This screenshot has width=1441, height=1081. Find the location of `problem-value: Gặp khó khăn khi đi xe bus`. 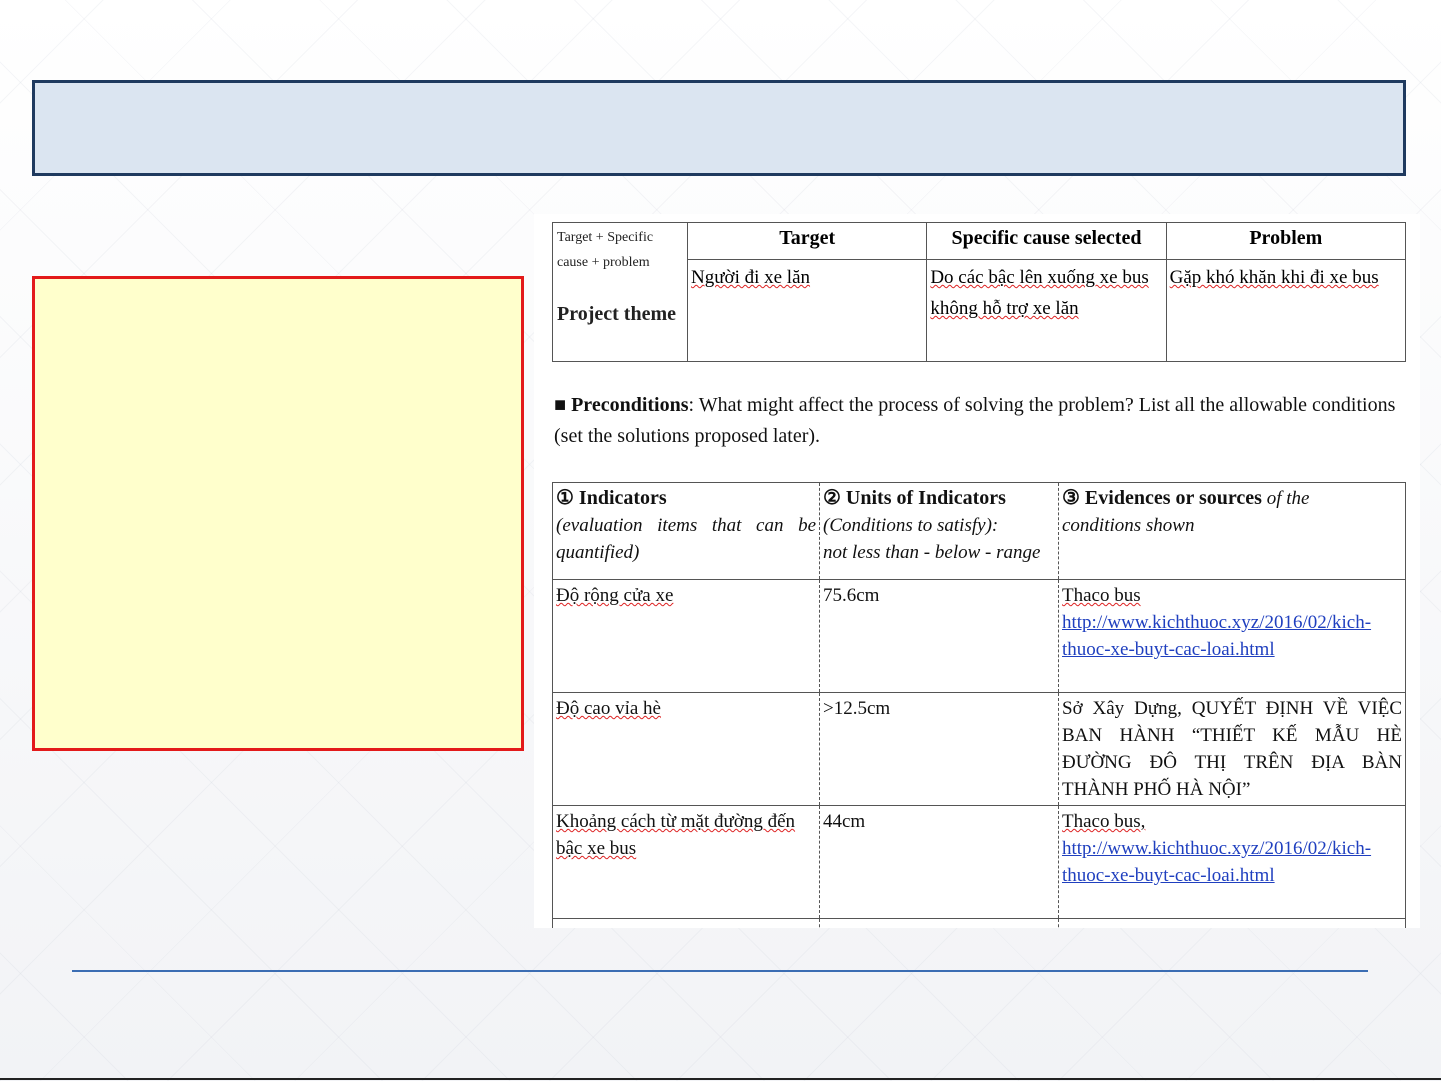

problem-value: Gặp khó khăn khi đi xe bus is located at coordinates (1286, 310).